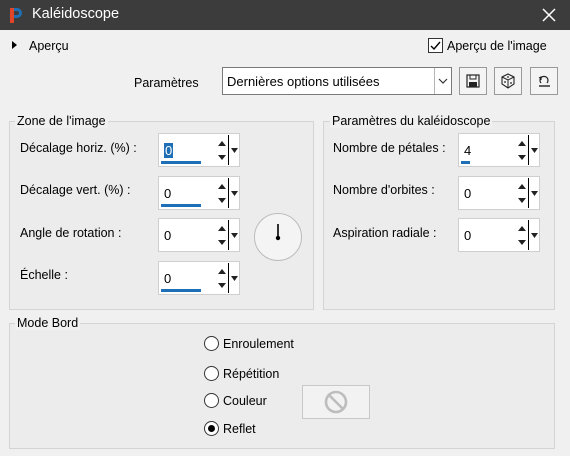 The width and height of the screenshot is (570, 456). What do you see at coordinates (468, 150) in the screenshot?
I see `petals-value: 4` at bounding box center [468, 150].